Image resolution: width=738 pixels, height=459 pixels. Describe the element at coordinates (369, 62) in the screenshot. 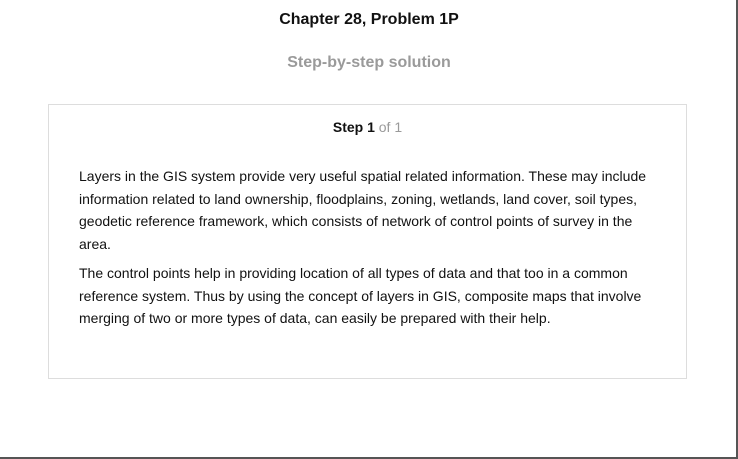

I see `solution-subtitle: Step-by-step solution` at that location.